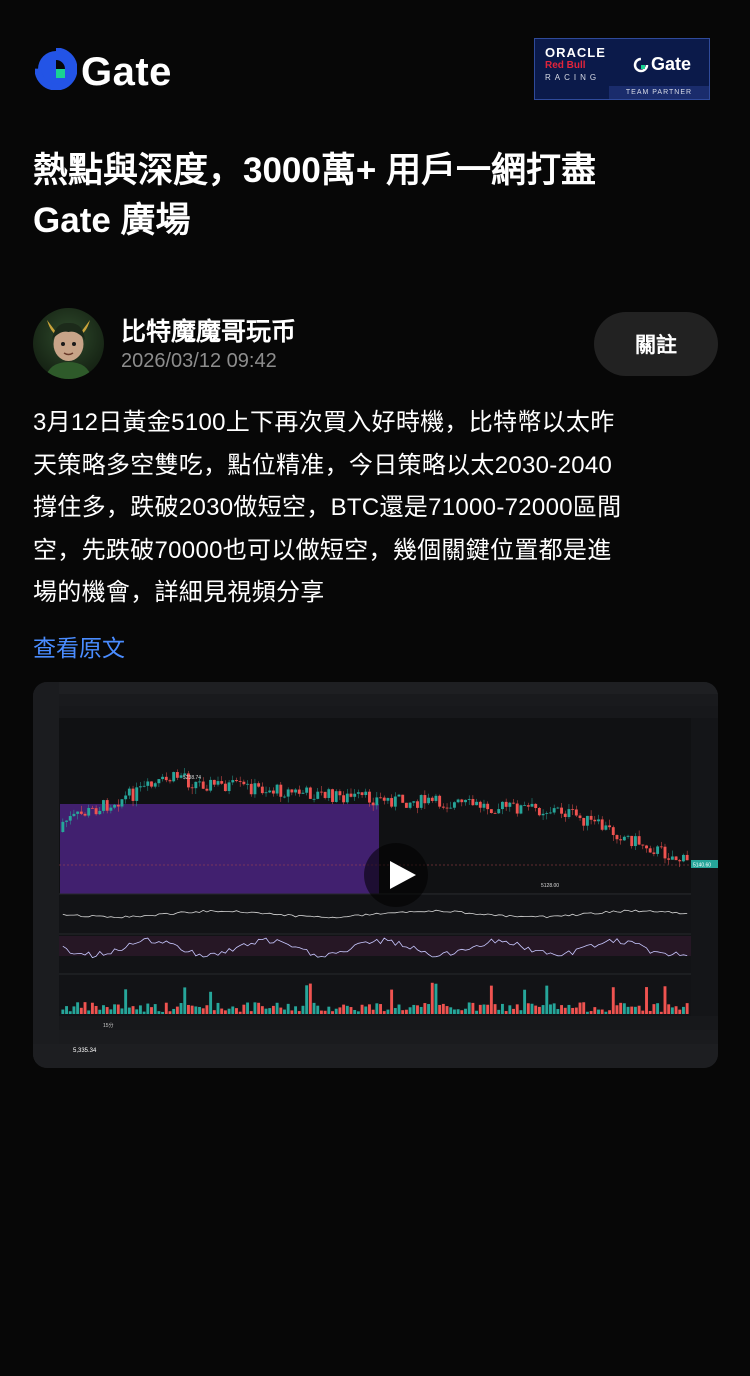 Image resolution: width=750 pixels, height=1376 pixels. What do you see at coordinates (322, 550) in the screenshot?
I see `post-line: 空，先跌破70000也可以做短空，幾個關鍵位置都是進` at bounding box center [322, 550].